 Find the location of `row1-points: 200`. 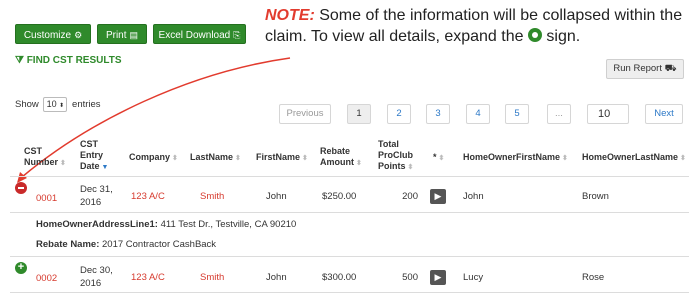

row1-points: 200 is located at coordinates (410, 196).